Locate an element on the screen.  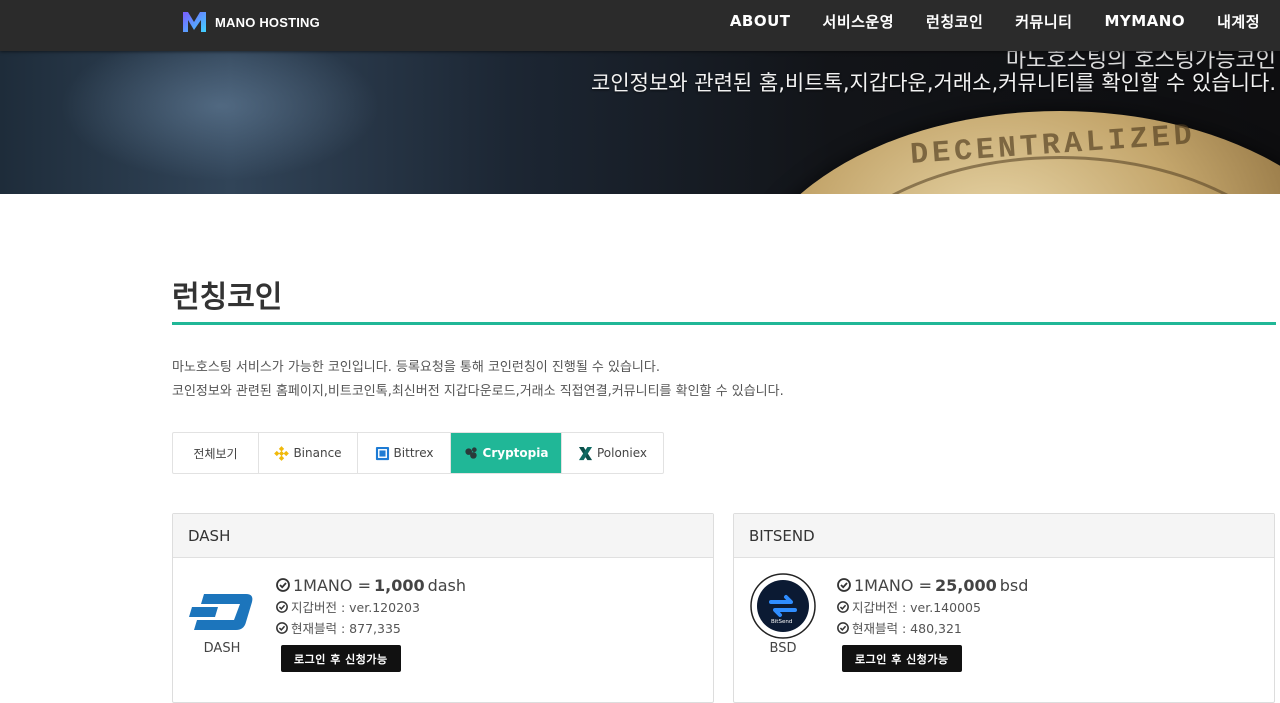
wallet-version-text: 지갑버전 : ver.140005 is located at coordinates (916, 607).